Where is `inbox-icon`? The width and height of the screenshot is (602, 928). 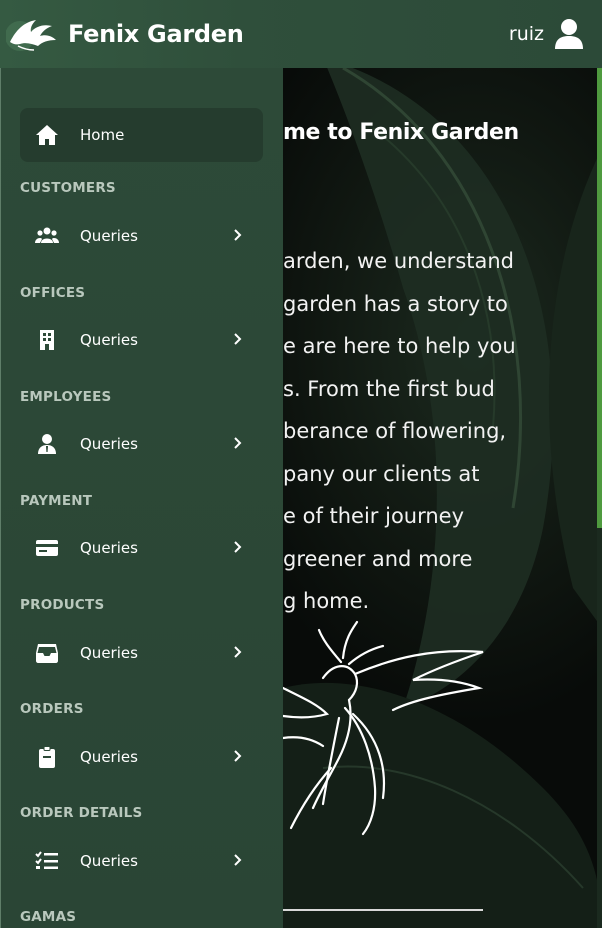 inbox-icon is located at coordinates (47, 653).